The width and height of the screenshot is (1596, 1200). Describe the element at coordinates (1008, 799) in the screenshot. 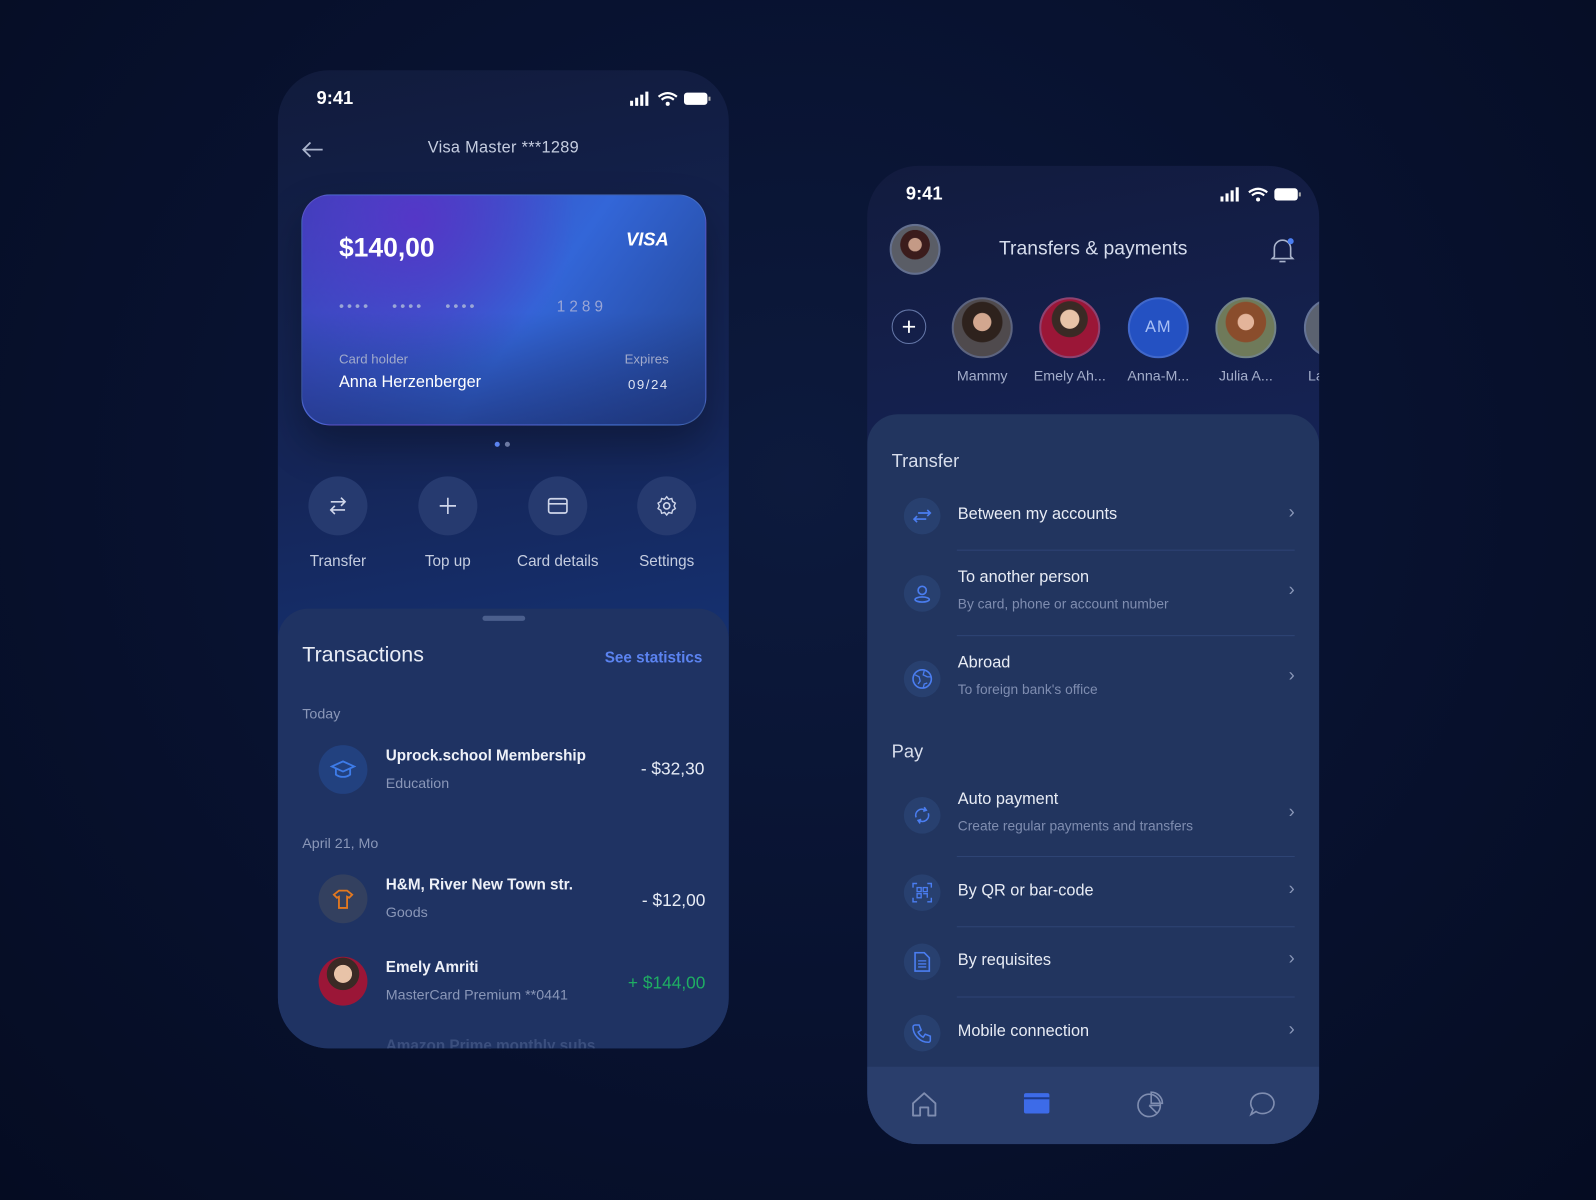

I see `option-title: Auto payment` at that location.